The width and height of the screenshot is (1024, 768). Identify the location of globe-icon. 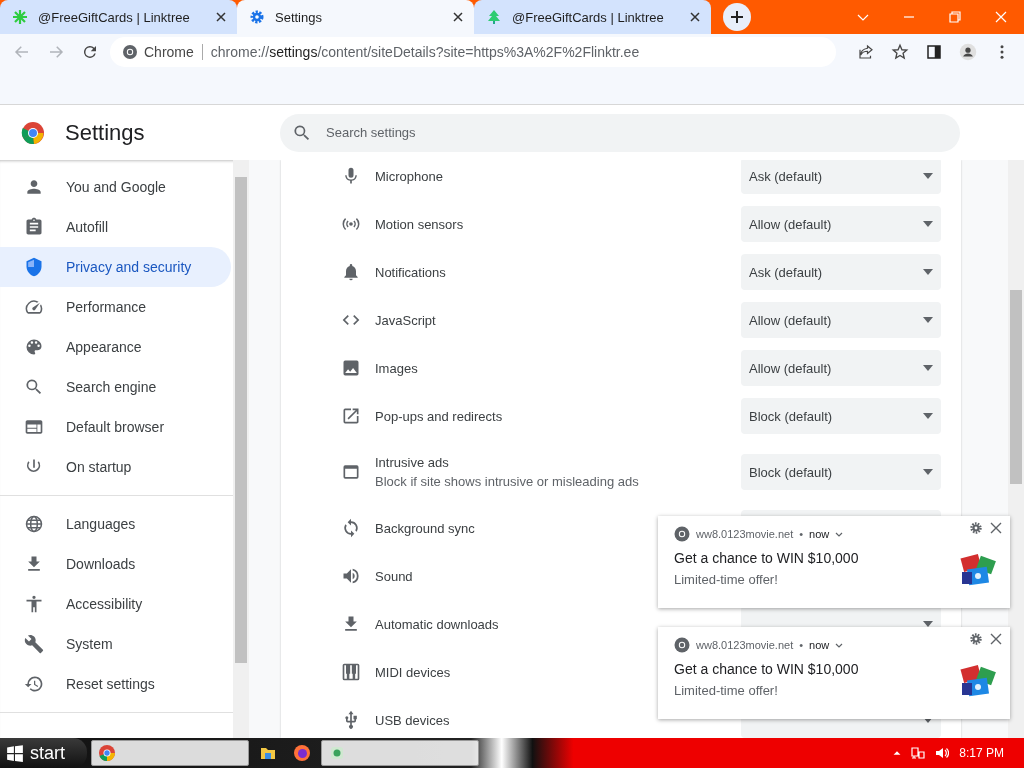
(34, 524).